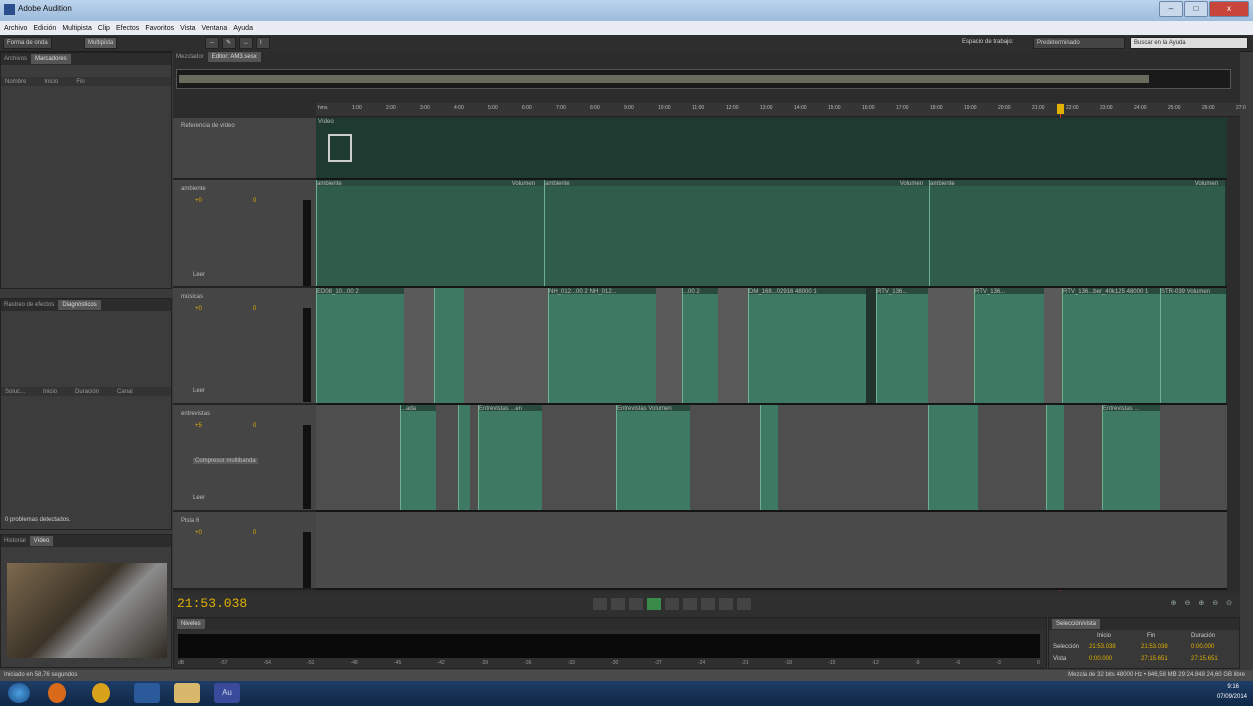 The height and width of the screenshot is (706, 1253). Describe the element at coordinates (1076, 624) in the screenshot. I see `tab-selection-view: Selección/vista` at that location.